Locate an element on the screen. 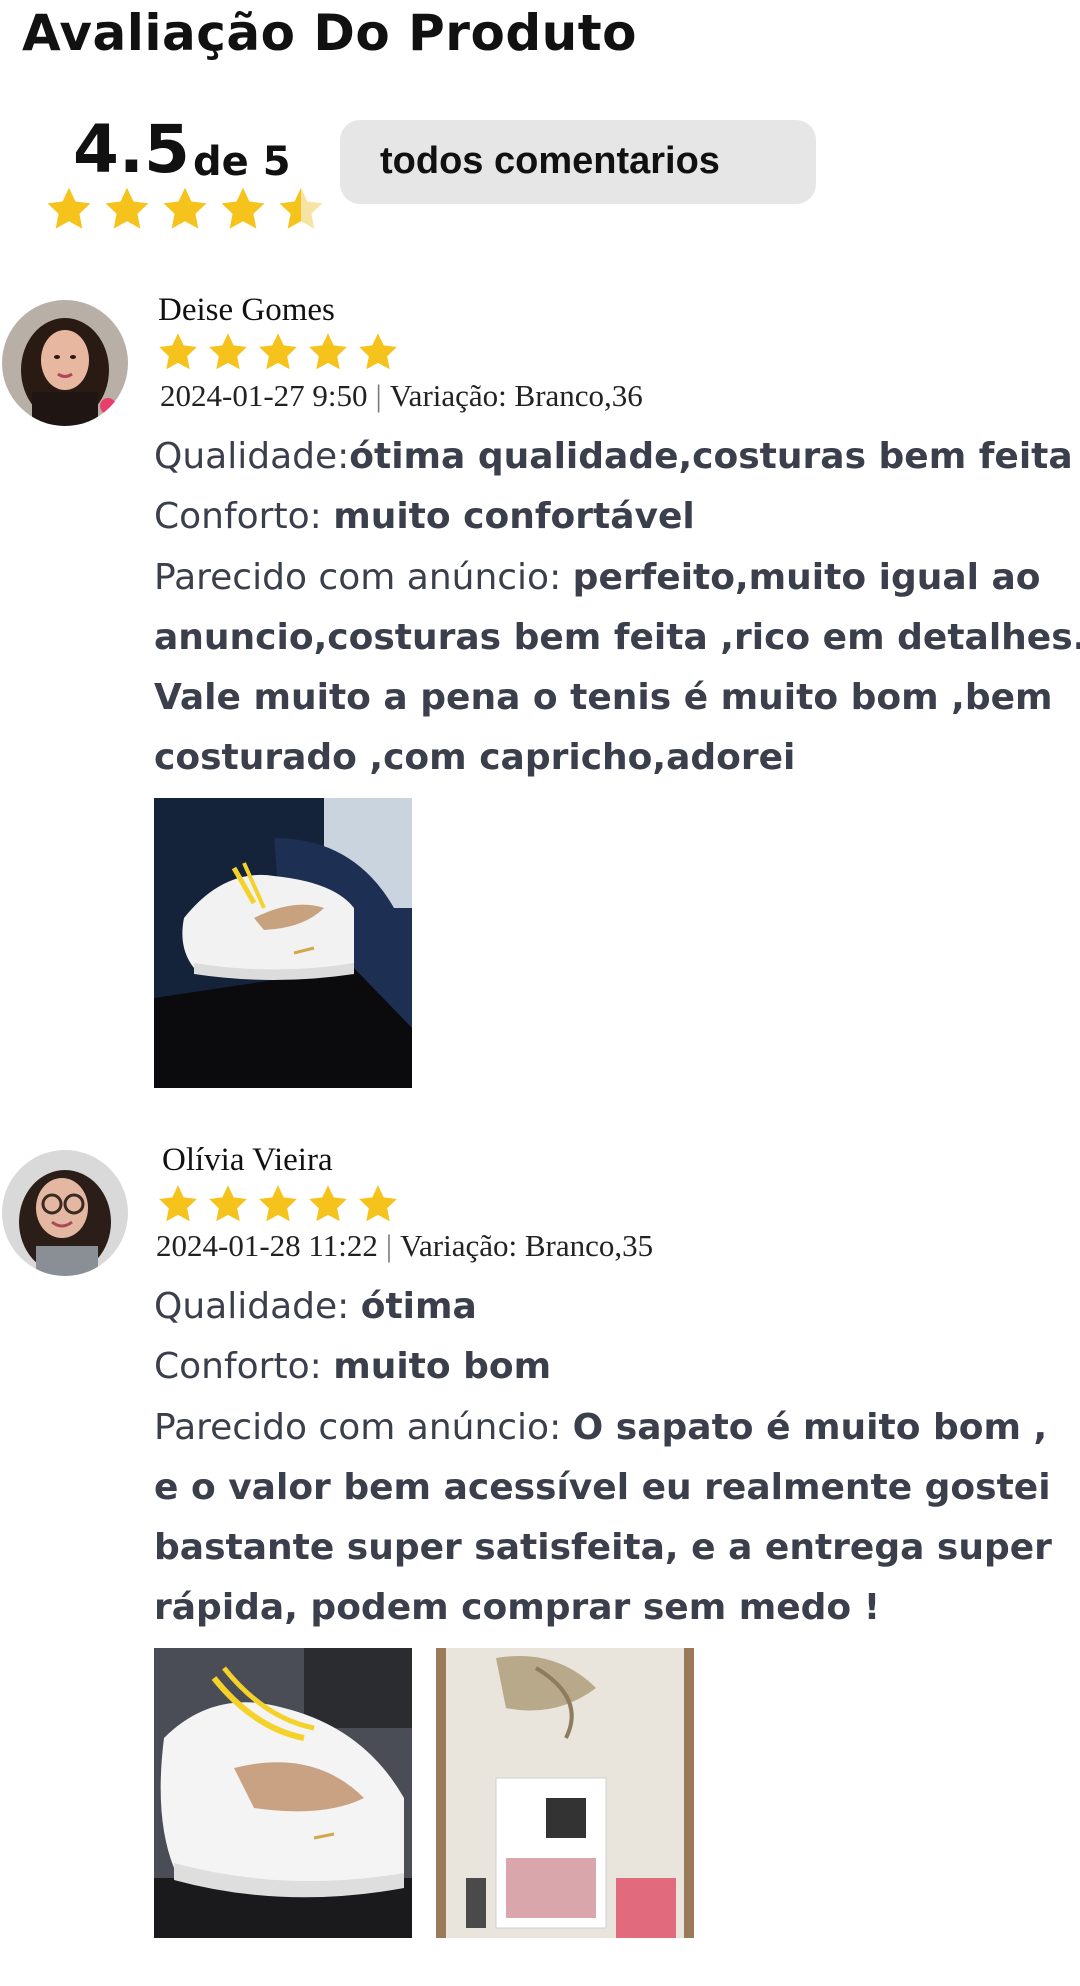 The image size is (1080, 1986). review-similar-cont: costurado ,com capricho,adorei is located at coordinates (475, 757).